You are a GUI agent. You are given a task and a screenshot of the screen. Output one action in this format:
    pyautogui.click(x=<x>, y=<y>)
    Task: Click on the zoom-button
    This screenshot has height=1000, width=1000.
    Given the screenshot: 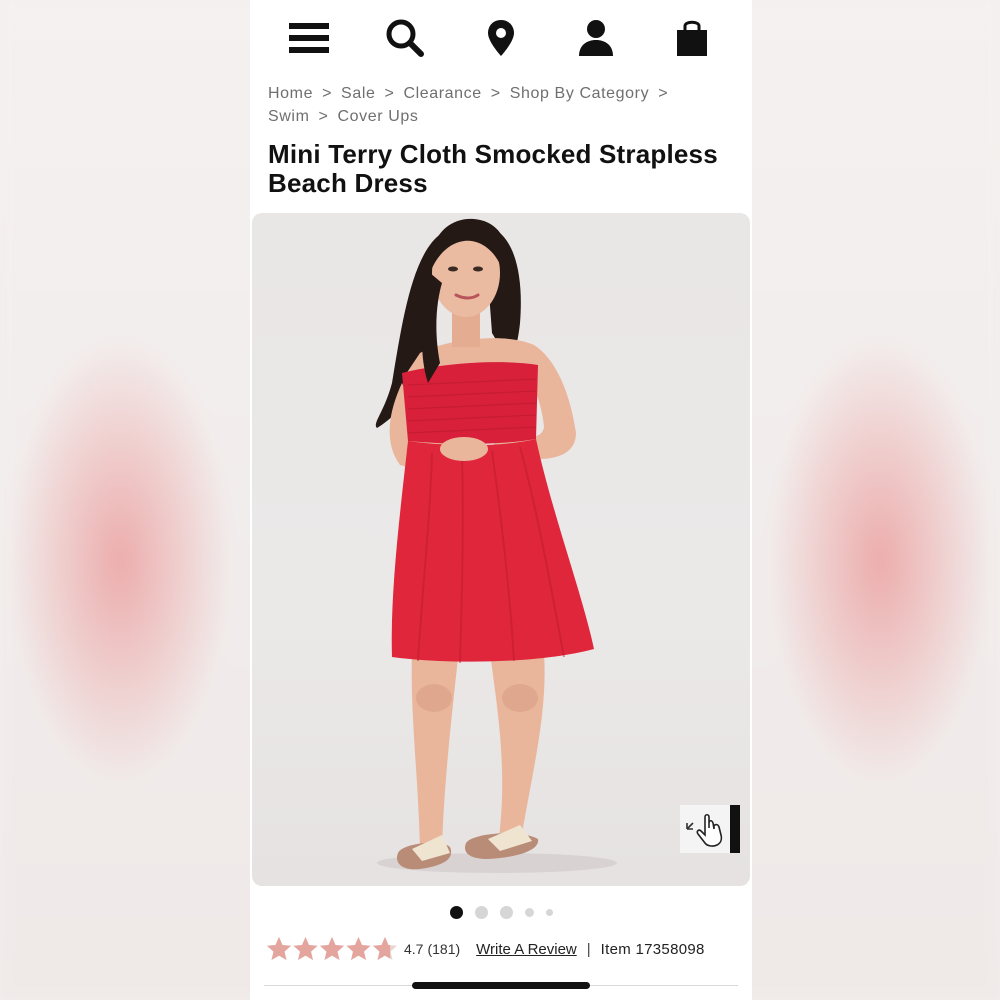 What is the action you would take?
    pyautogui.click(x=710, y=829)
    